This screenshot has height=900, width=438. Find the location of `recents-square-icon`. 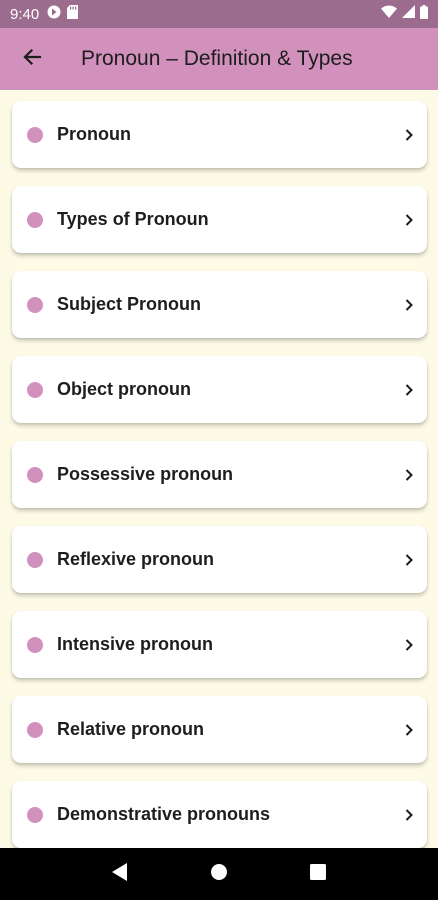

recents-square-icon is located at coordinates (318, 874).